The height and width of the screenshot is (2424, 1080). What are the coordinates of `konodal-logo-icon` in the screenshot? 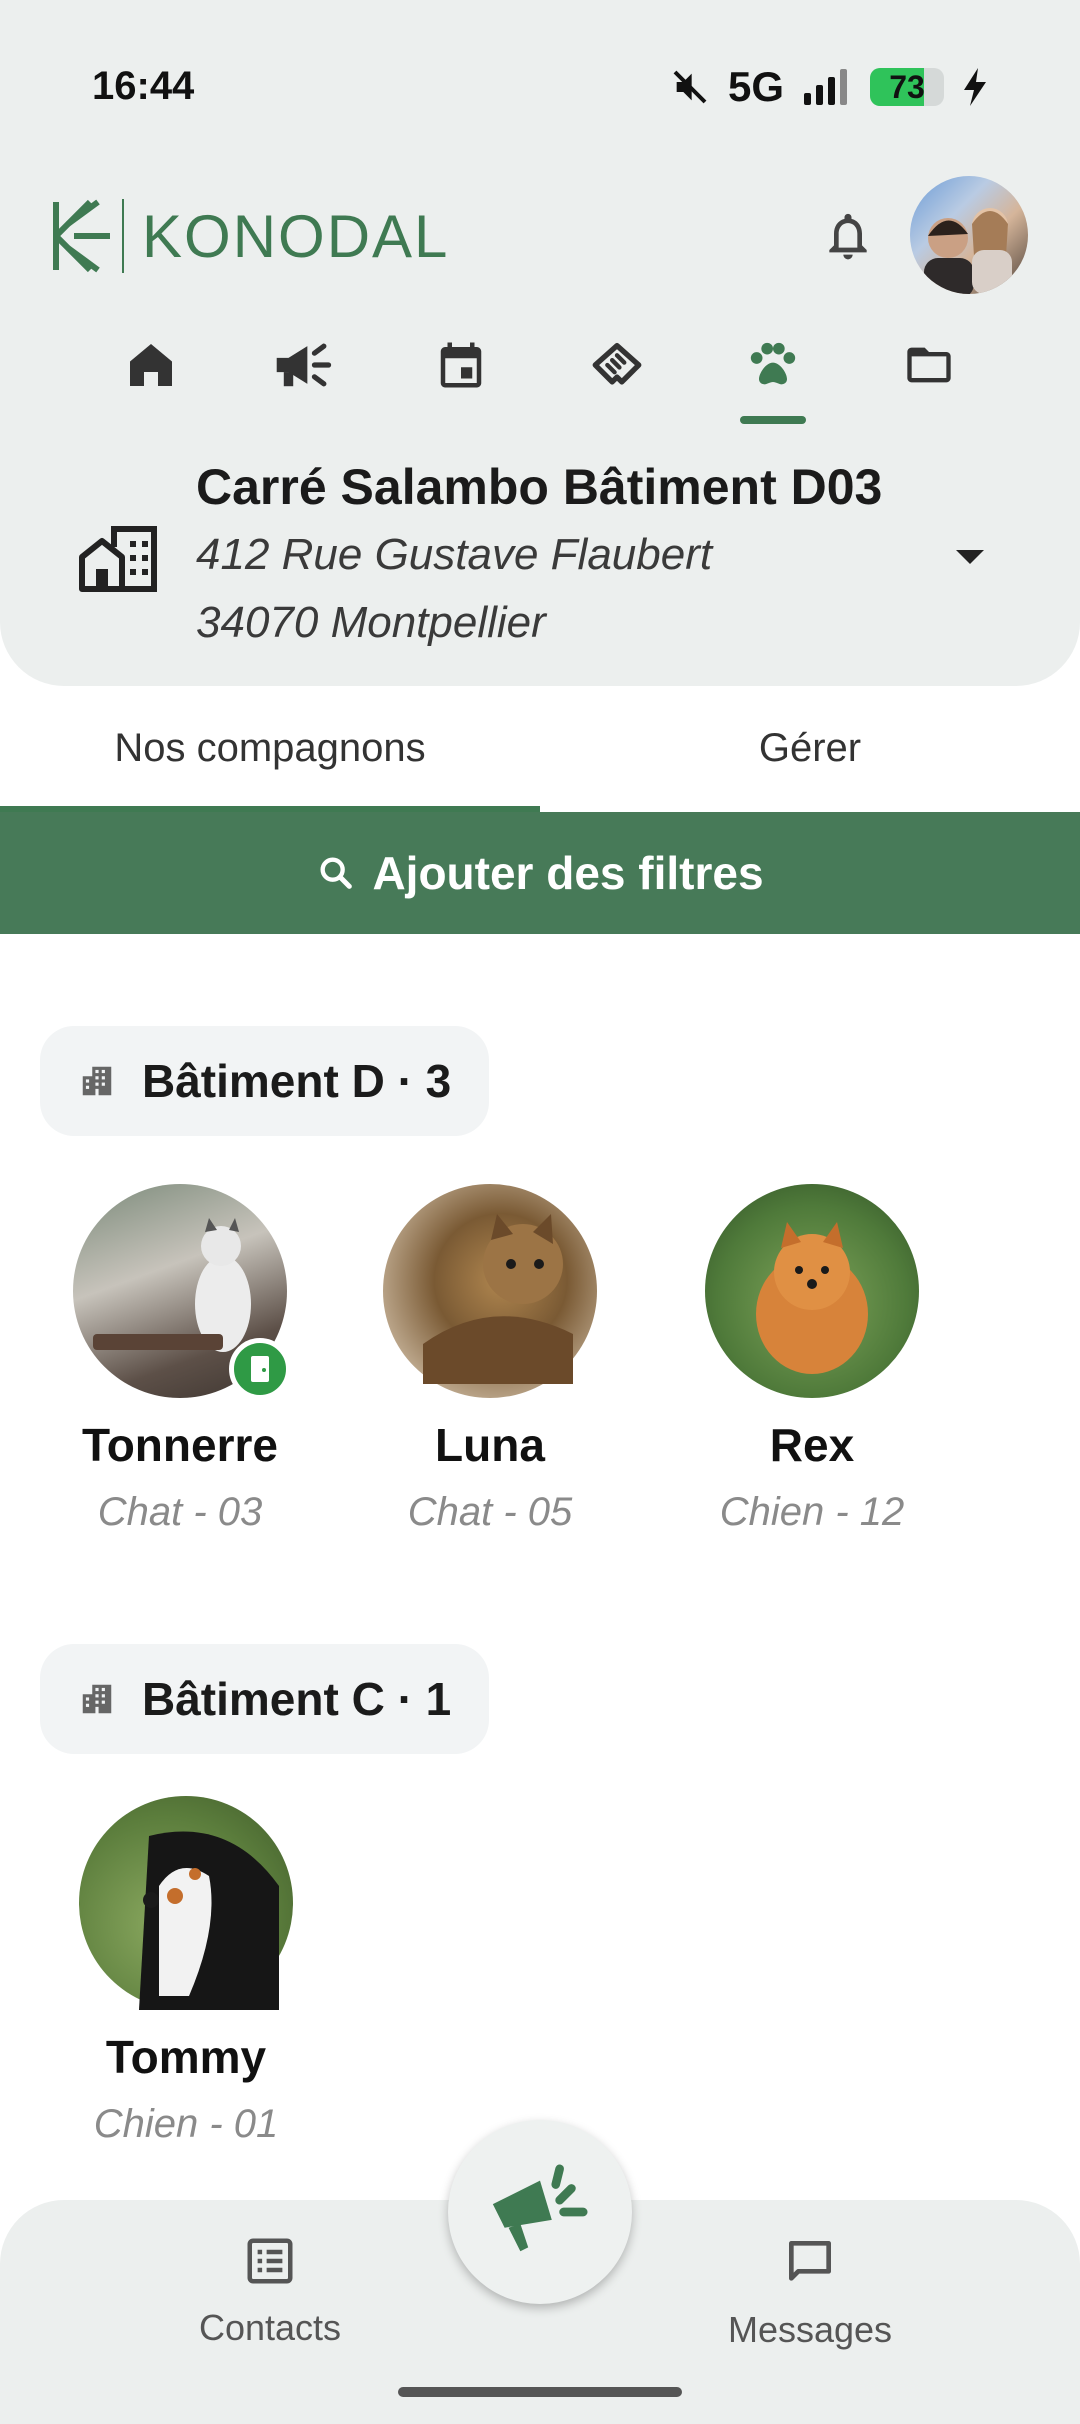 It's located at (81, 236).